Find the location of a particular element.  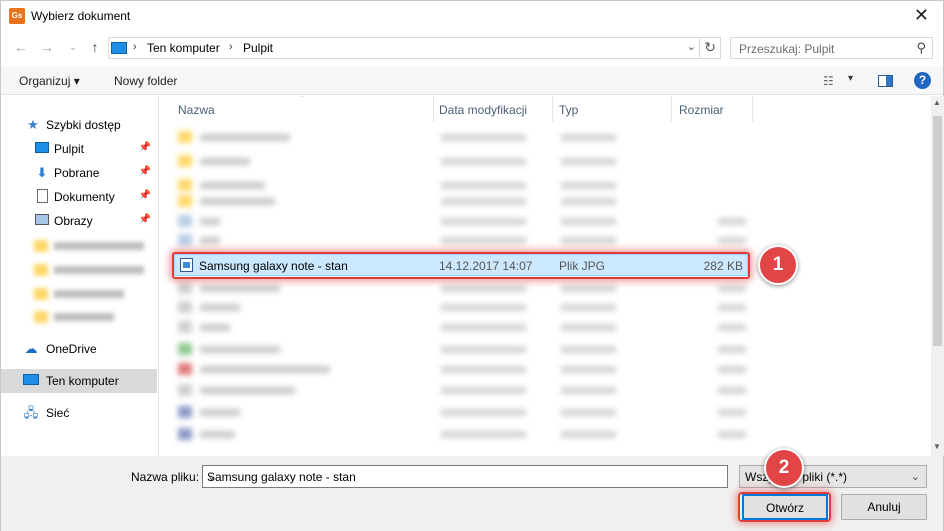

breadcrumb-desktop: Pulpit is located at coordinates (258, 48).